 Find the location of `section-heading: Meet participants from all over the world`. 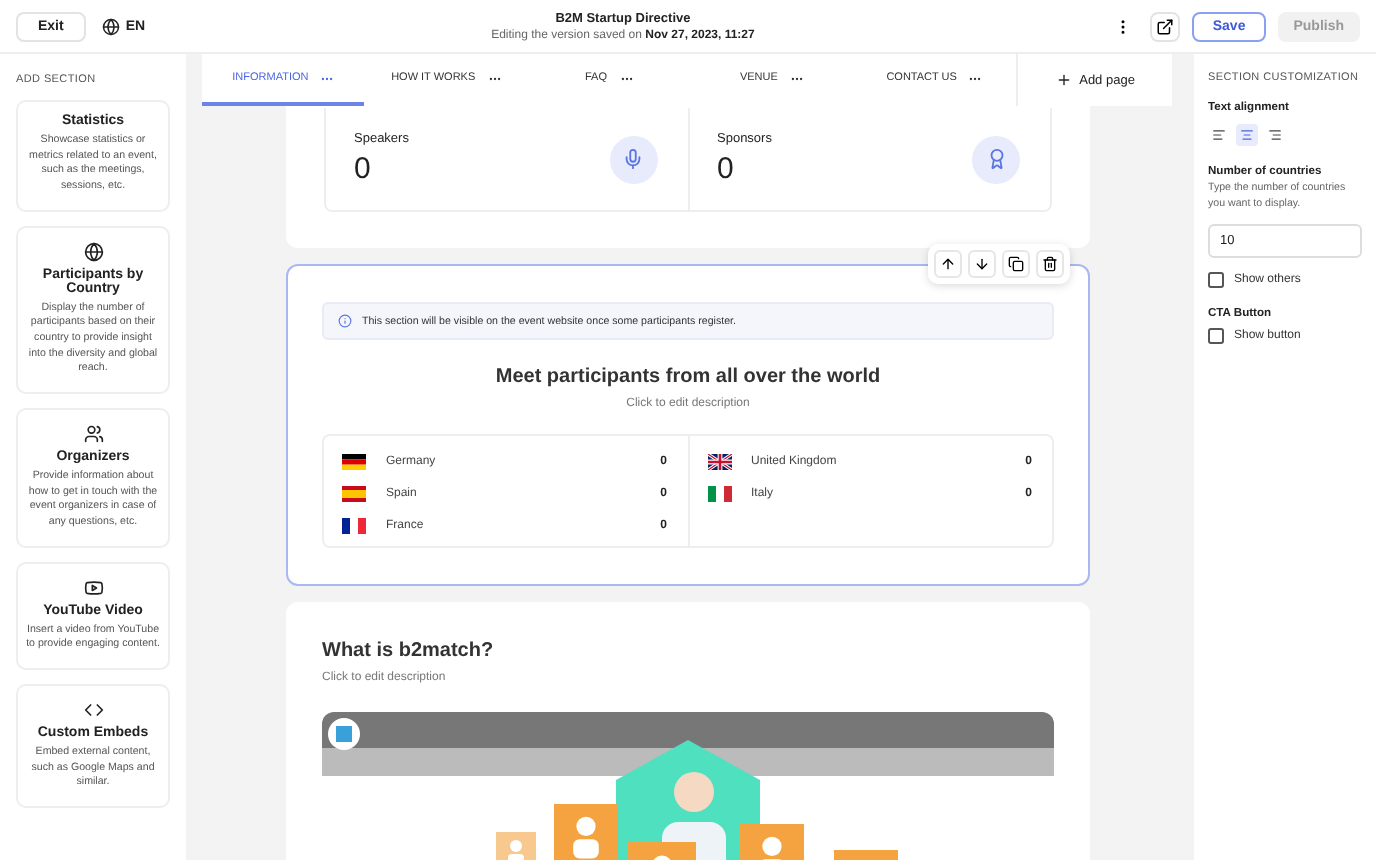

section-heading: Meet participants from all over the world is located at coordinates (688, 377).